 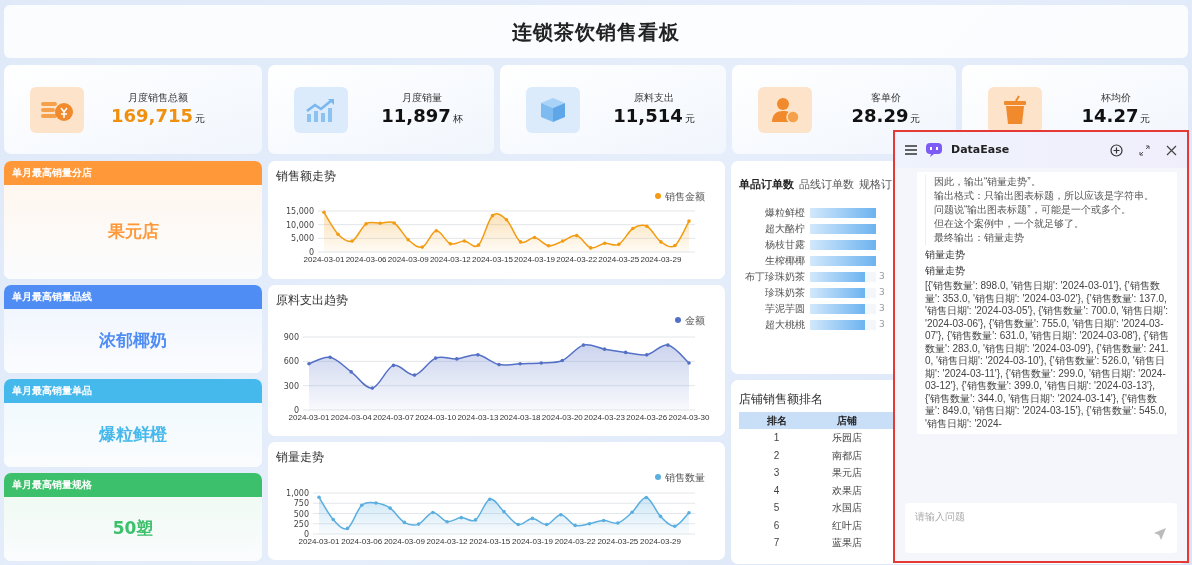 What do you see at coordinates (911, 150) in the screenshot?
I see `menu-icon` at bounding box center [911, 150].